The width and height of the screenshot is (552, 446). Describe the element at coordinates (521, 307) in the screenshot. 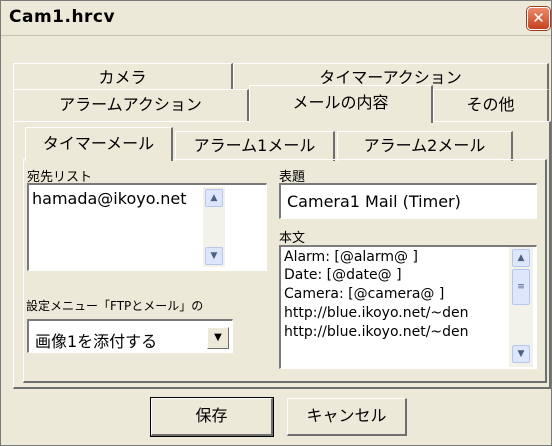

I see `body-scrollbar: ▲ ≡ ▼` at that location.